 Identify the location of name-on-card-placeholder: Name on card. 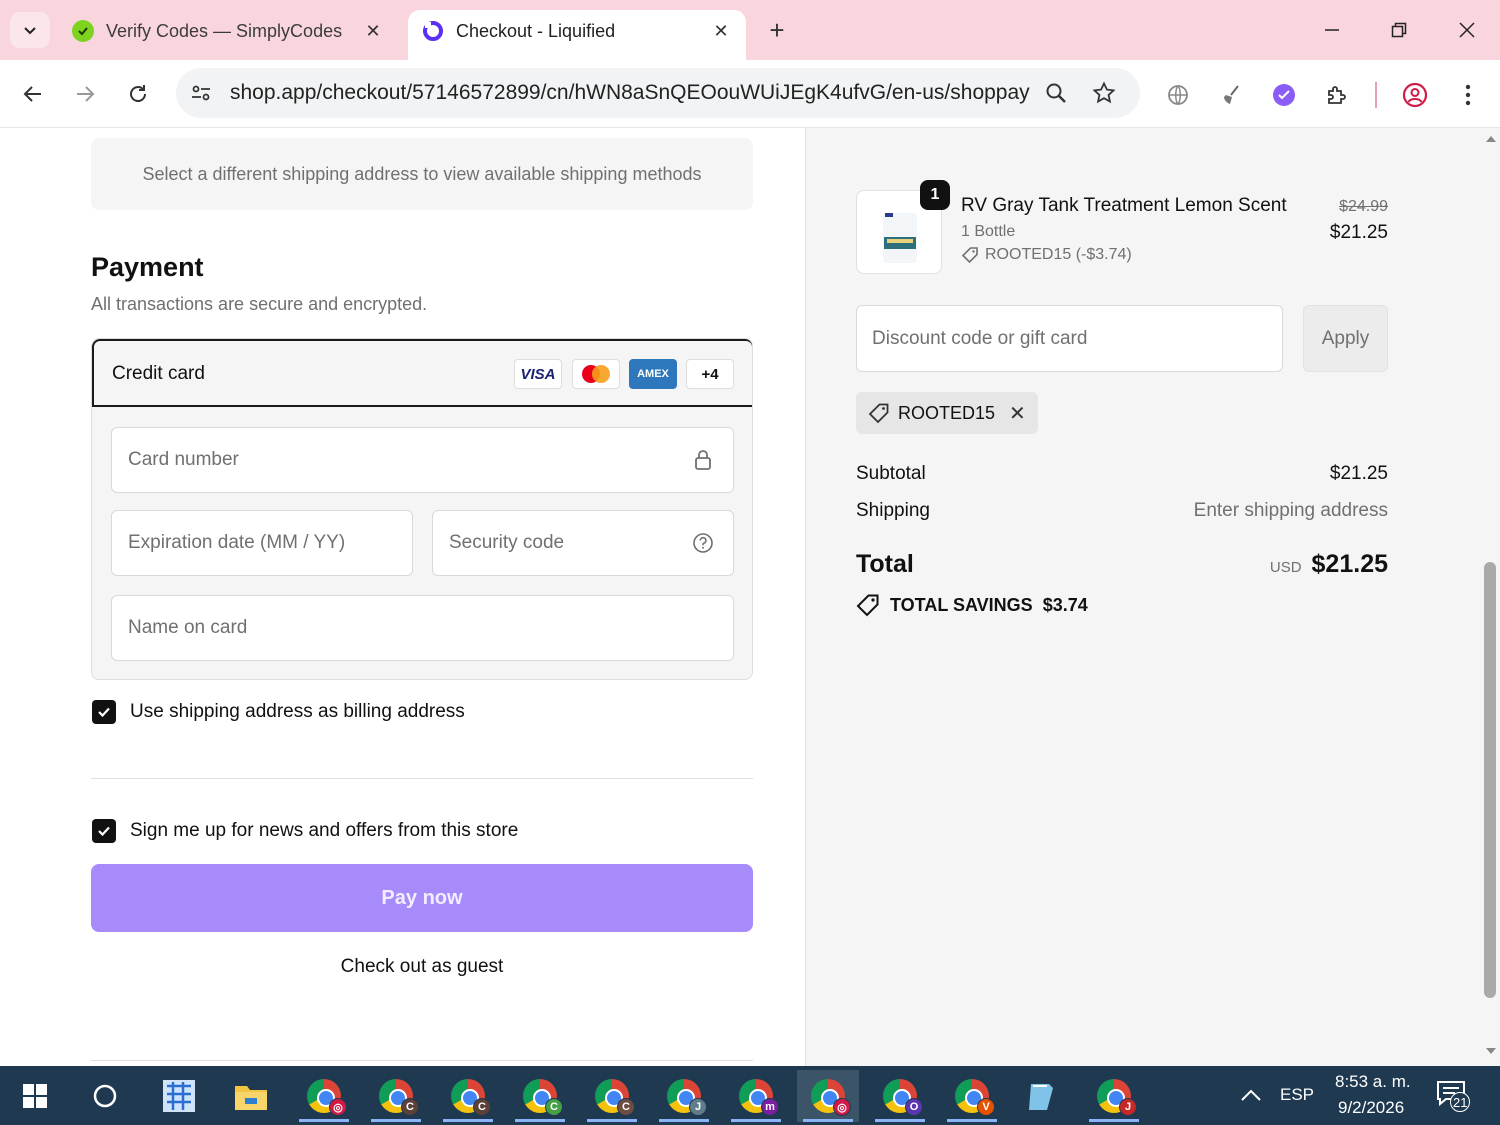
(188, 627).